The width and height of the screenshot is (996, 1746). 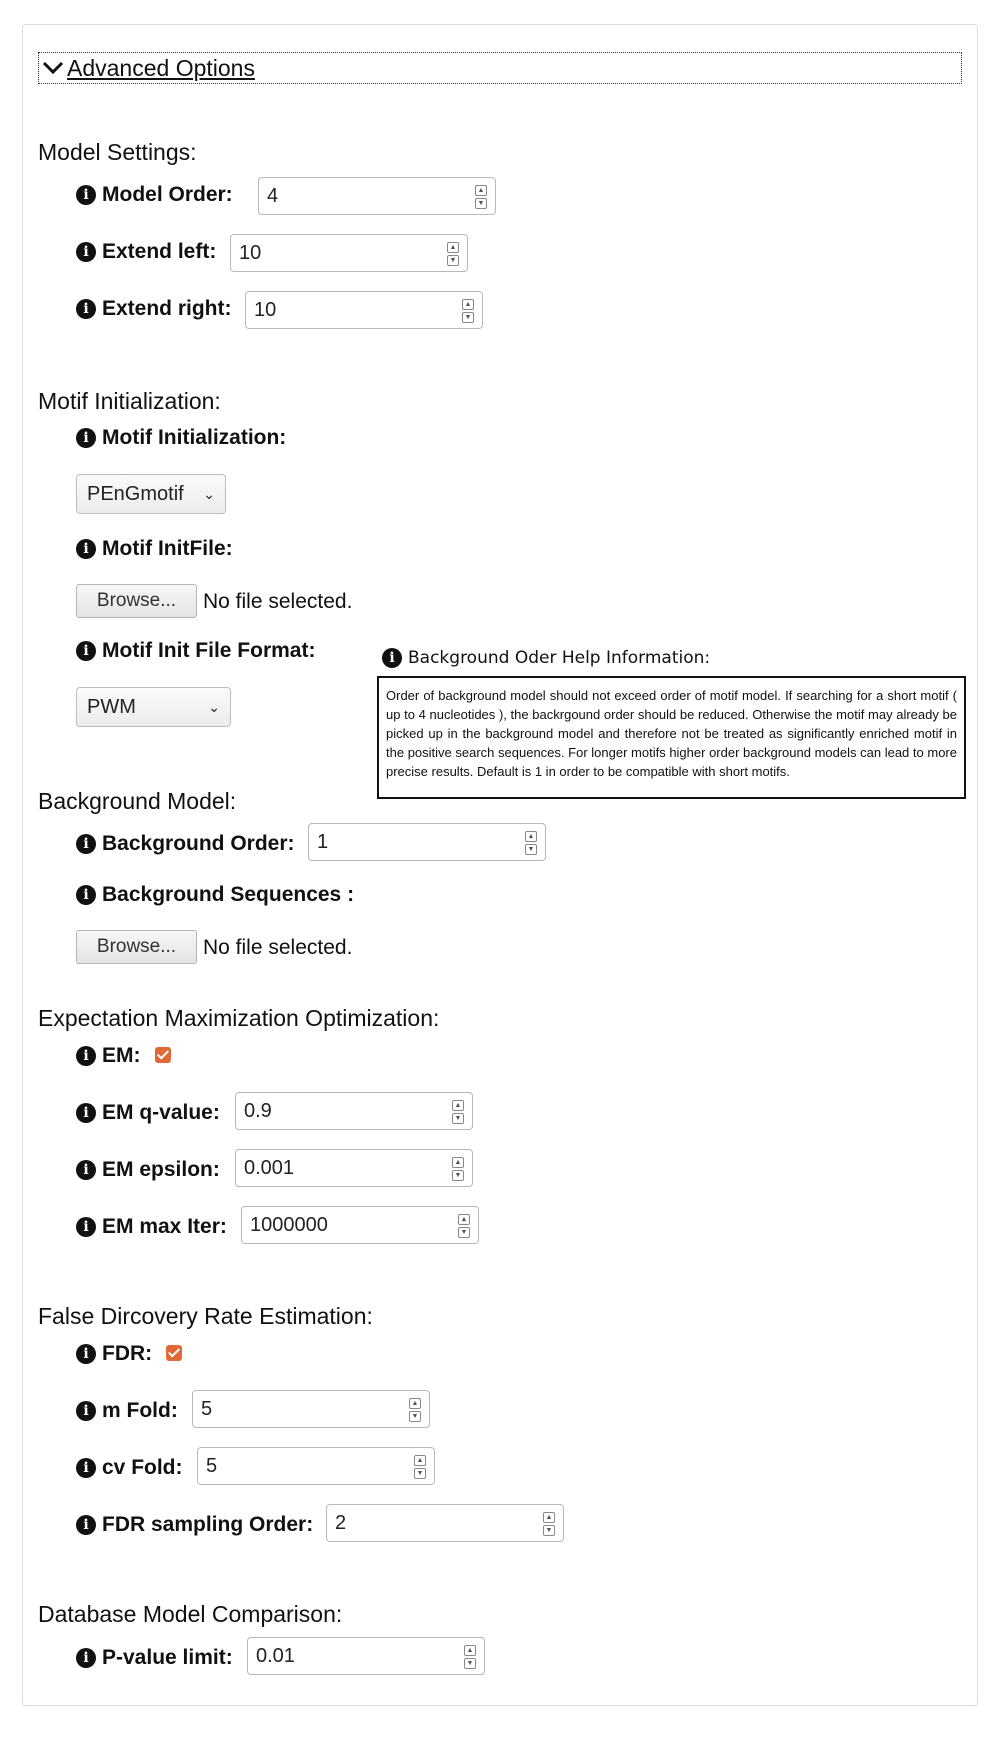 What do you see at coordinates (340, 253) in the screenshot?
I see `extend-left-value` at bounding box center [340, 253].